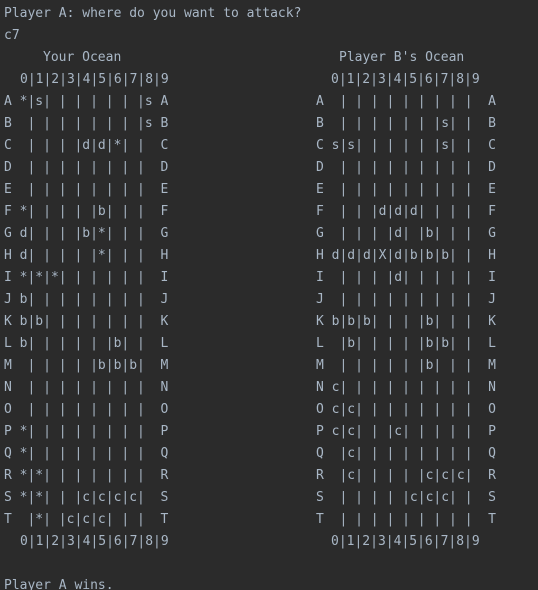  What do you see at coordinates (86, 409) in the screenshot?
I see `left-board-row-o: O | | | | | | | | O` at bounding box center [86, 409].